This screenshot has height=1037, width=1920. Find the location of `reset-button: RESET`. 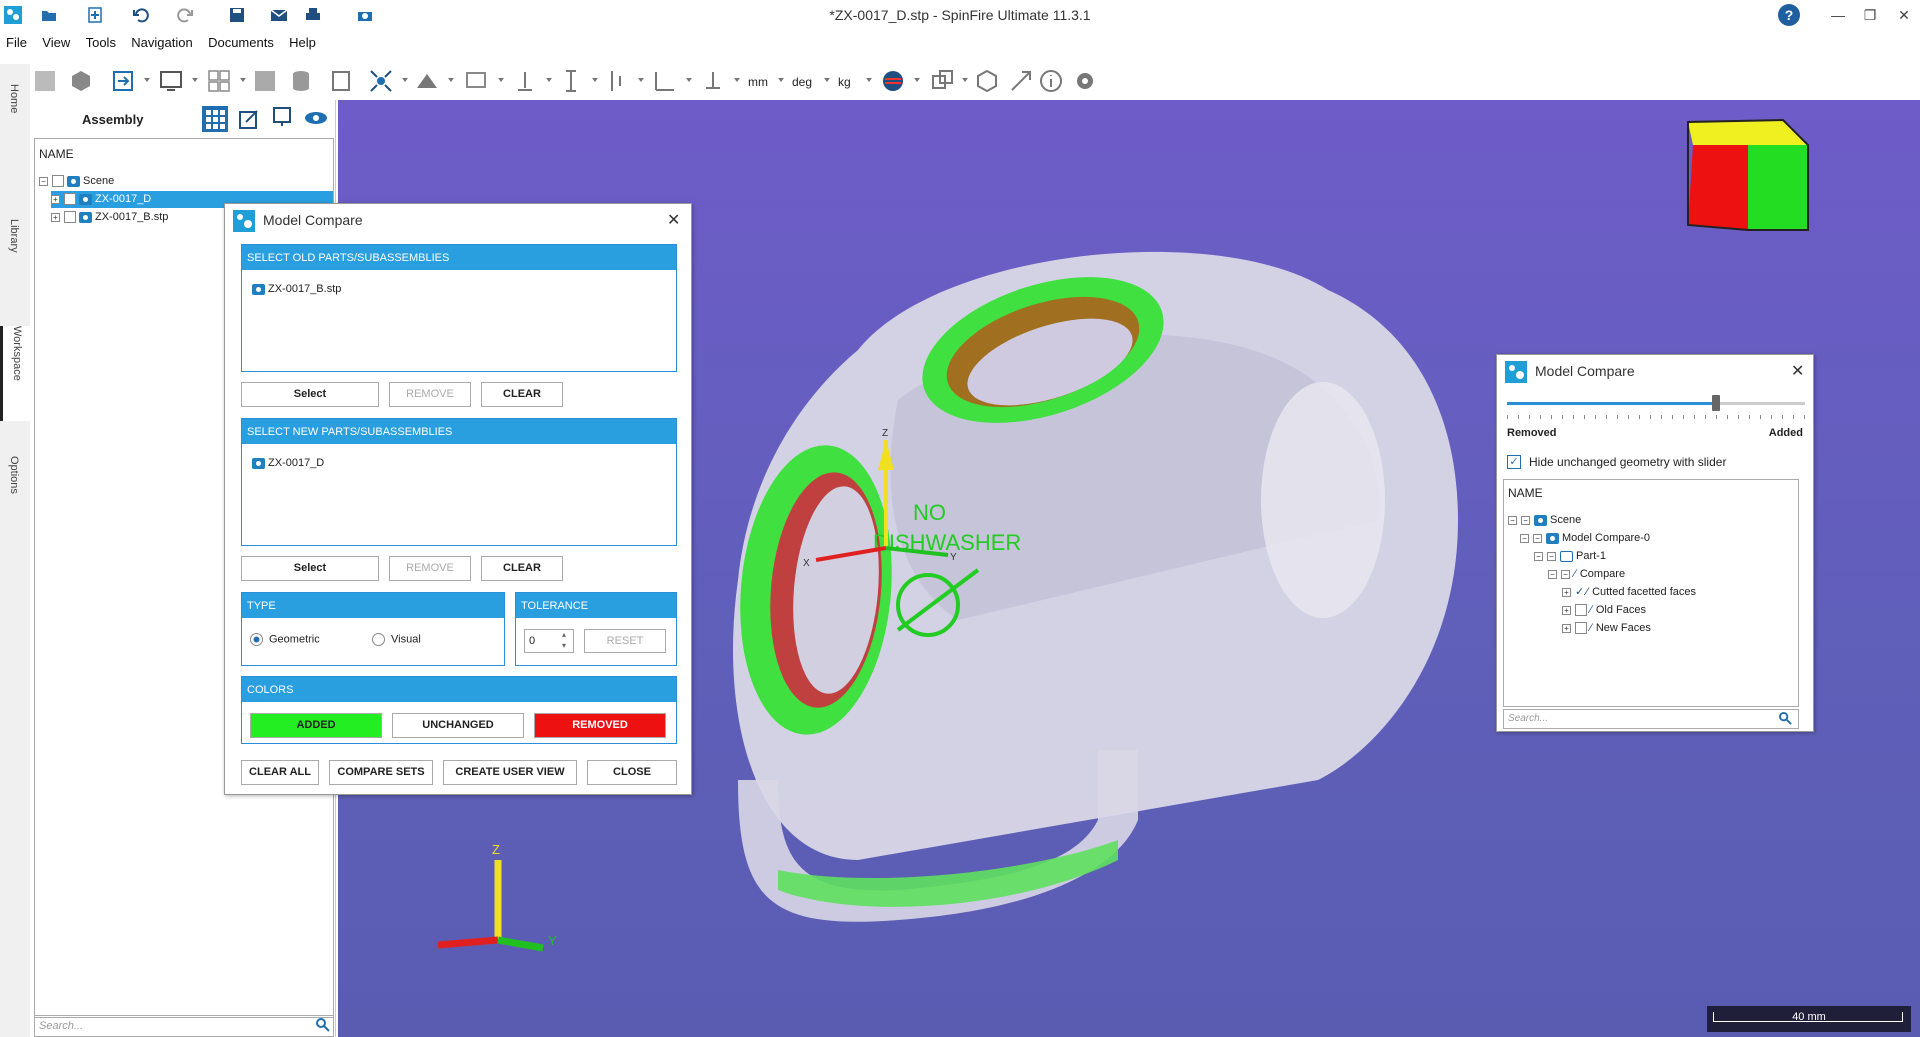

reset-button: RESET is located at coordinates (625, 641).